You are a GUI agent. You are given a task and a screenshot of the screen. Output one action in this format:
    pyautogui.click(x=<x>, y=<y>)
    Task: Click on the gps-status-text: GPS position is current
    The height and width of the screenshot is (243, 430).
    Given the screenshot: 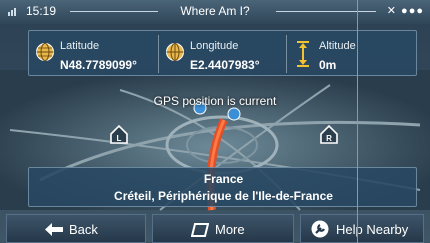 What is the action you would take?
    pyautogui.click(x=215, y=101)
    